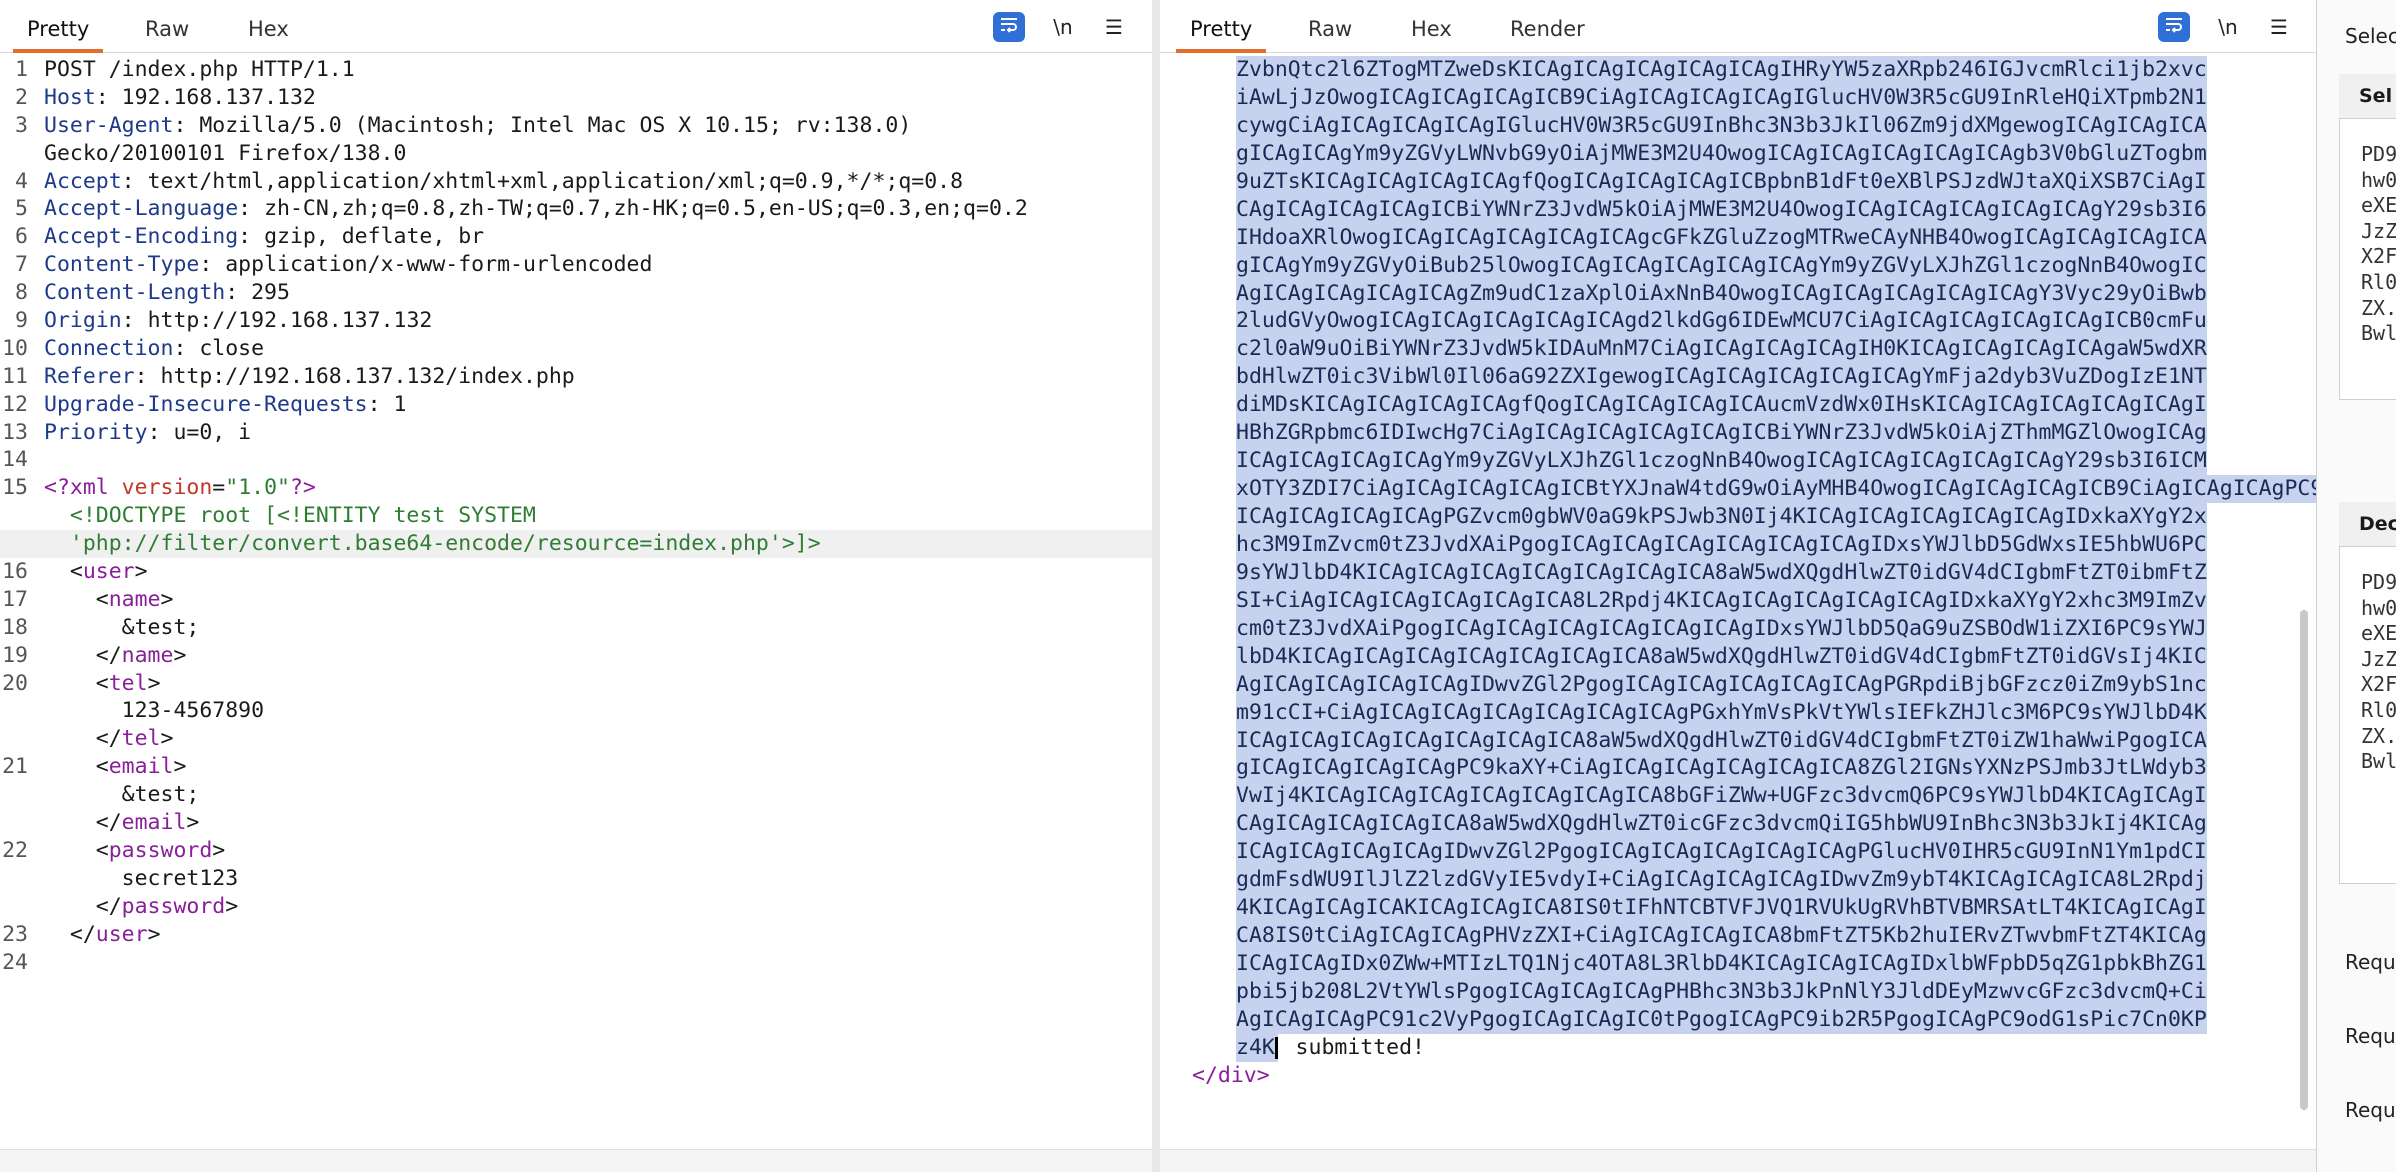 This screenshot has width=2396, height=1172. What do you see at coordinates (58, 26) in the screenshot?
I see `request-tab-pretty: Pretty` at bounding box center [58, 26].